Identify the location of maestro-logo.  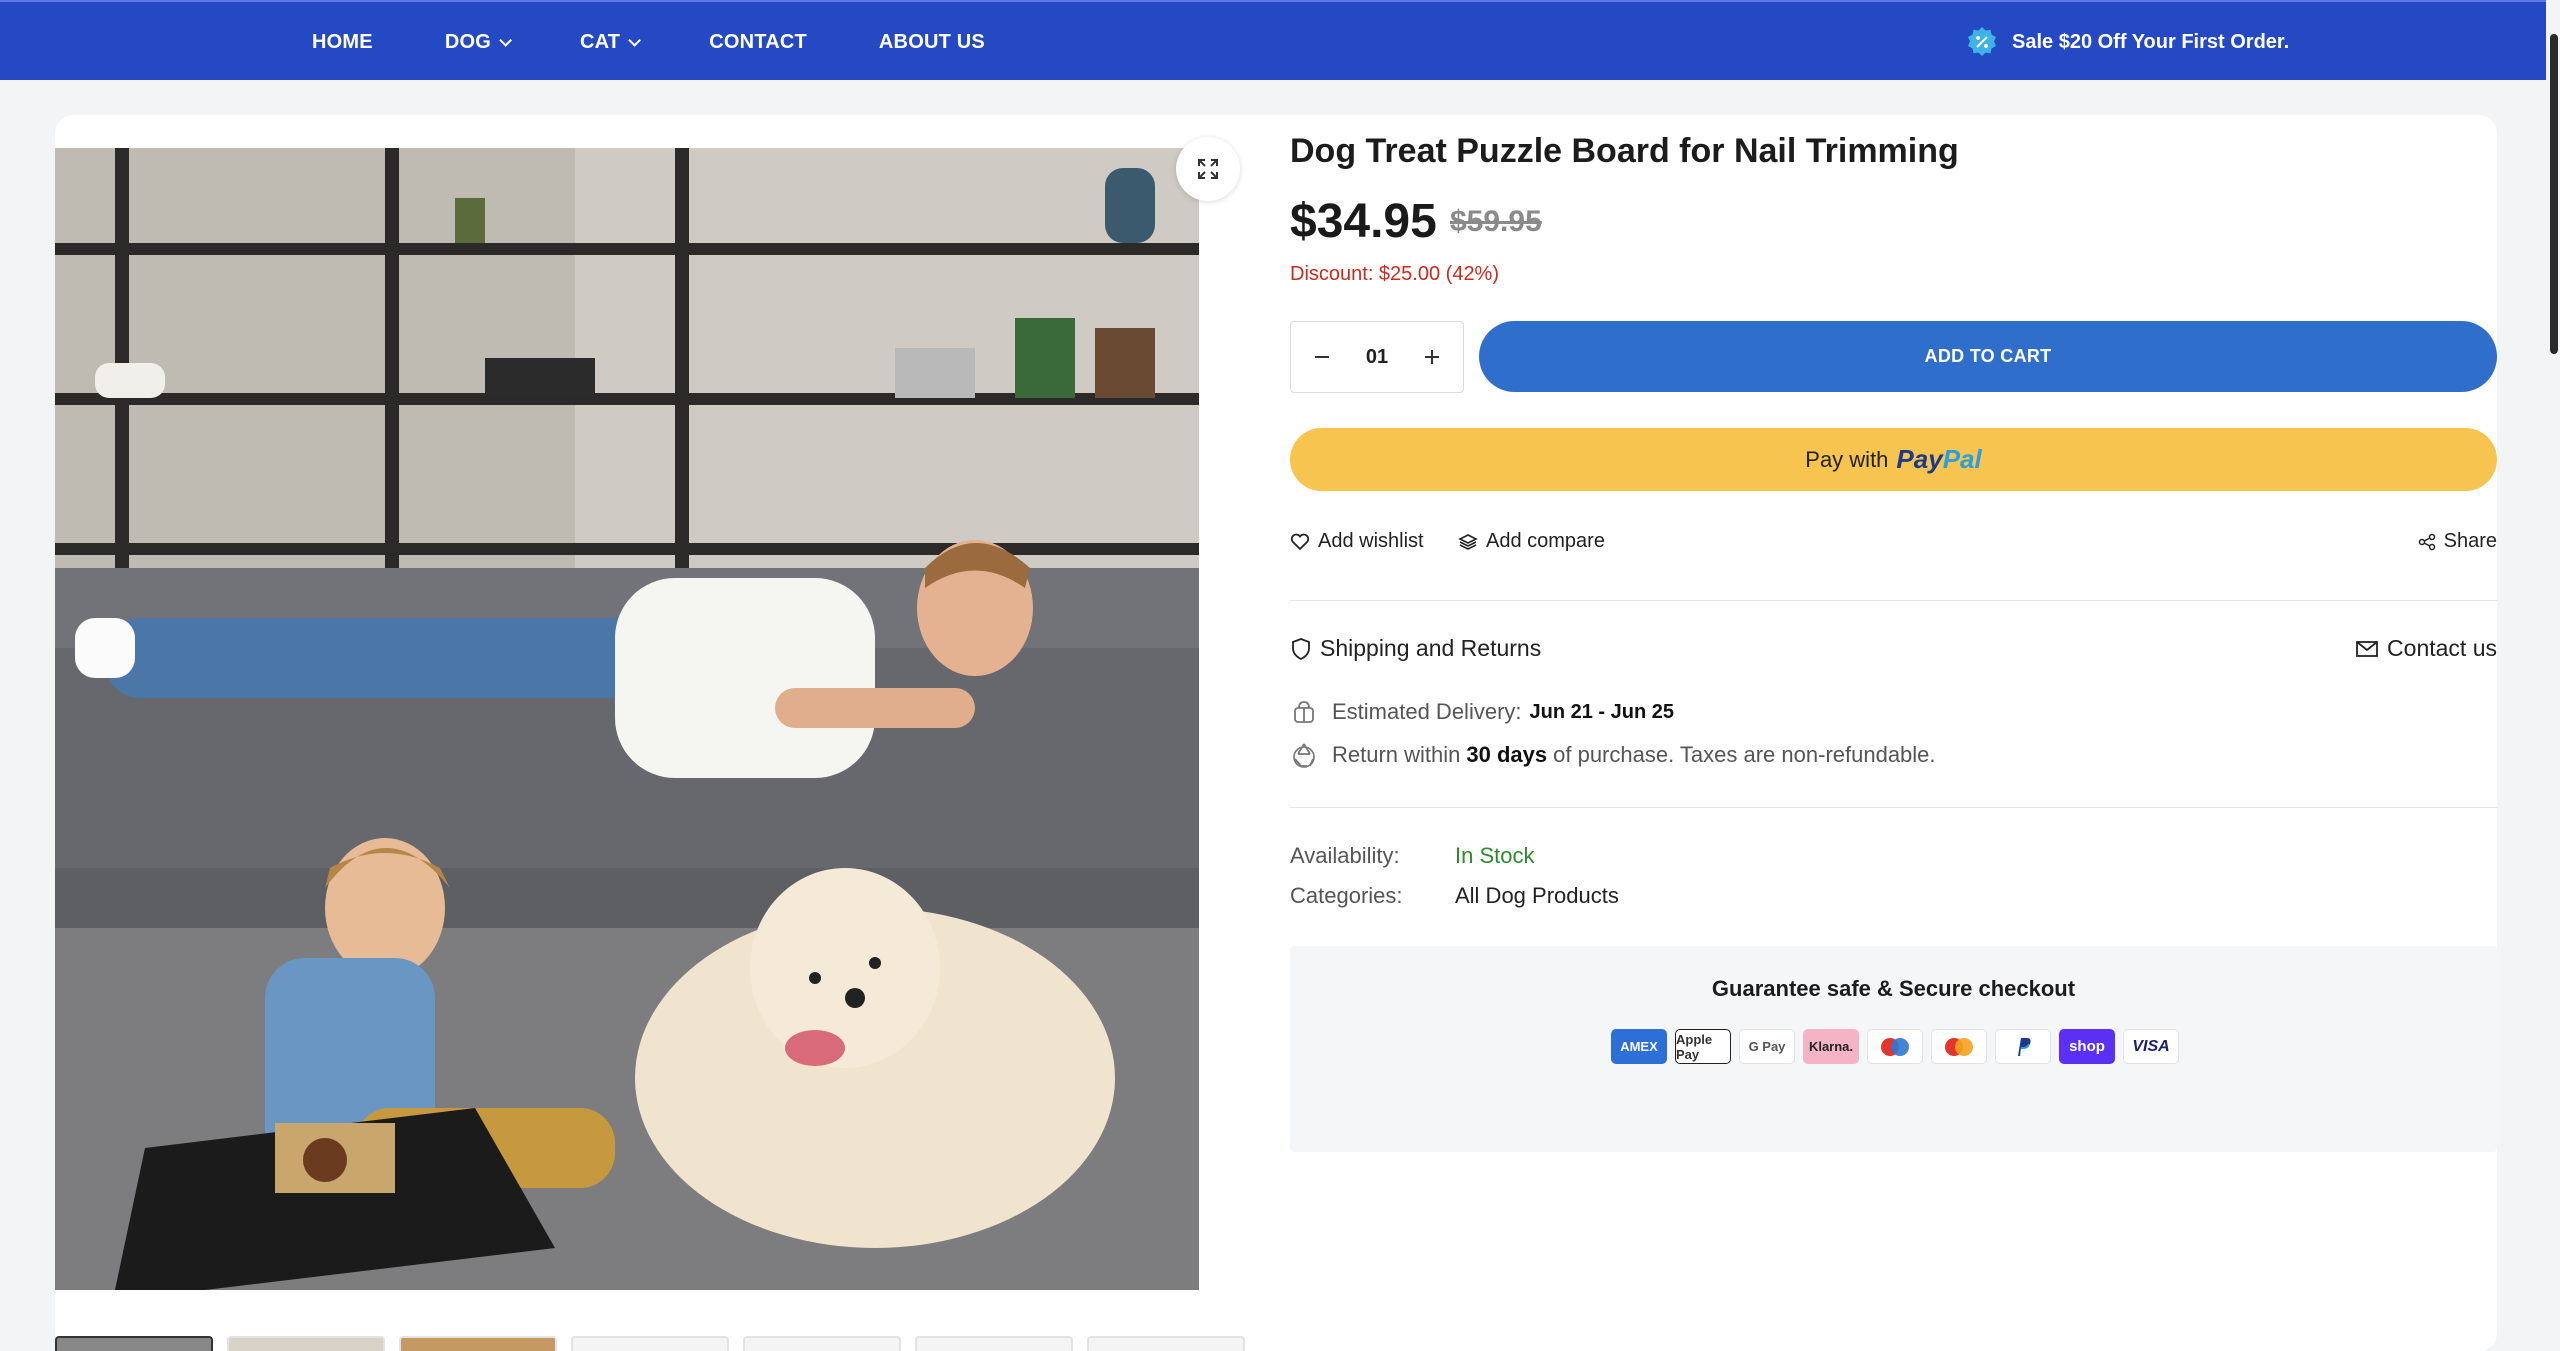
(1895, 1046).